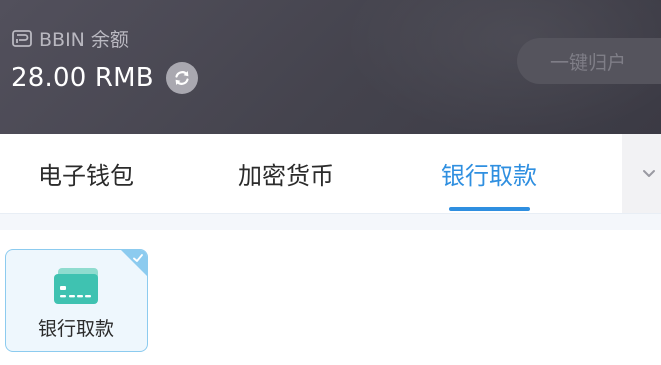 The height and width of the screenshot is (365, 661). What do you see at coordinates (589, 61) in the screenshot?
I see `one-click-recall-button: 一键归户` at bounding box center [589, 61].